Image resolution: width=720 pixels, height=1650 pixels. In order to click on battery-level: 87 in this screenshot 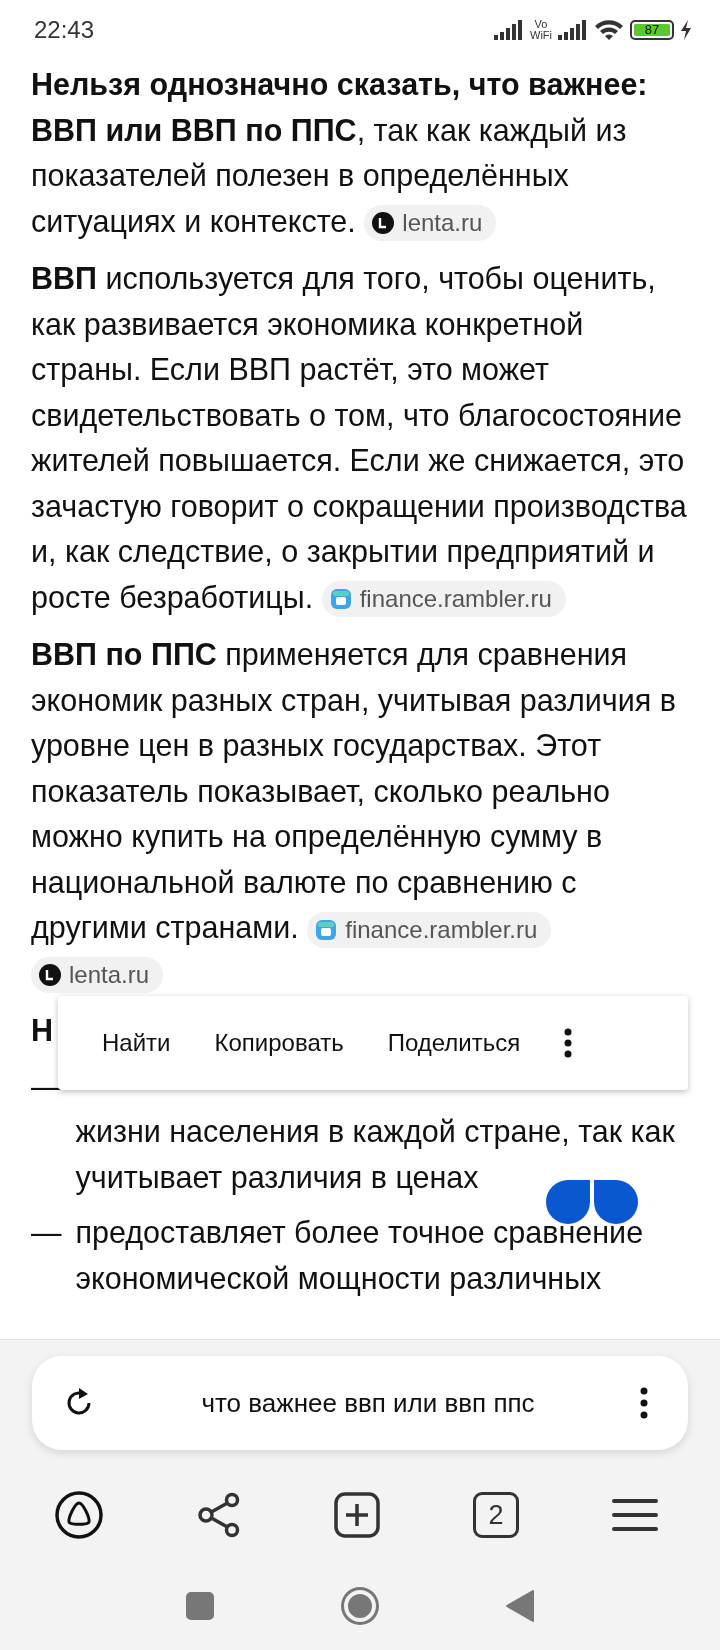, I will do `click(652, 30)`.